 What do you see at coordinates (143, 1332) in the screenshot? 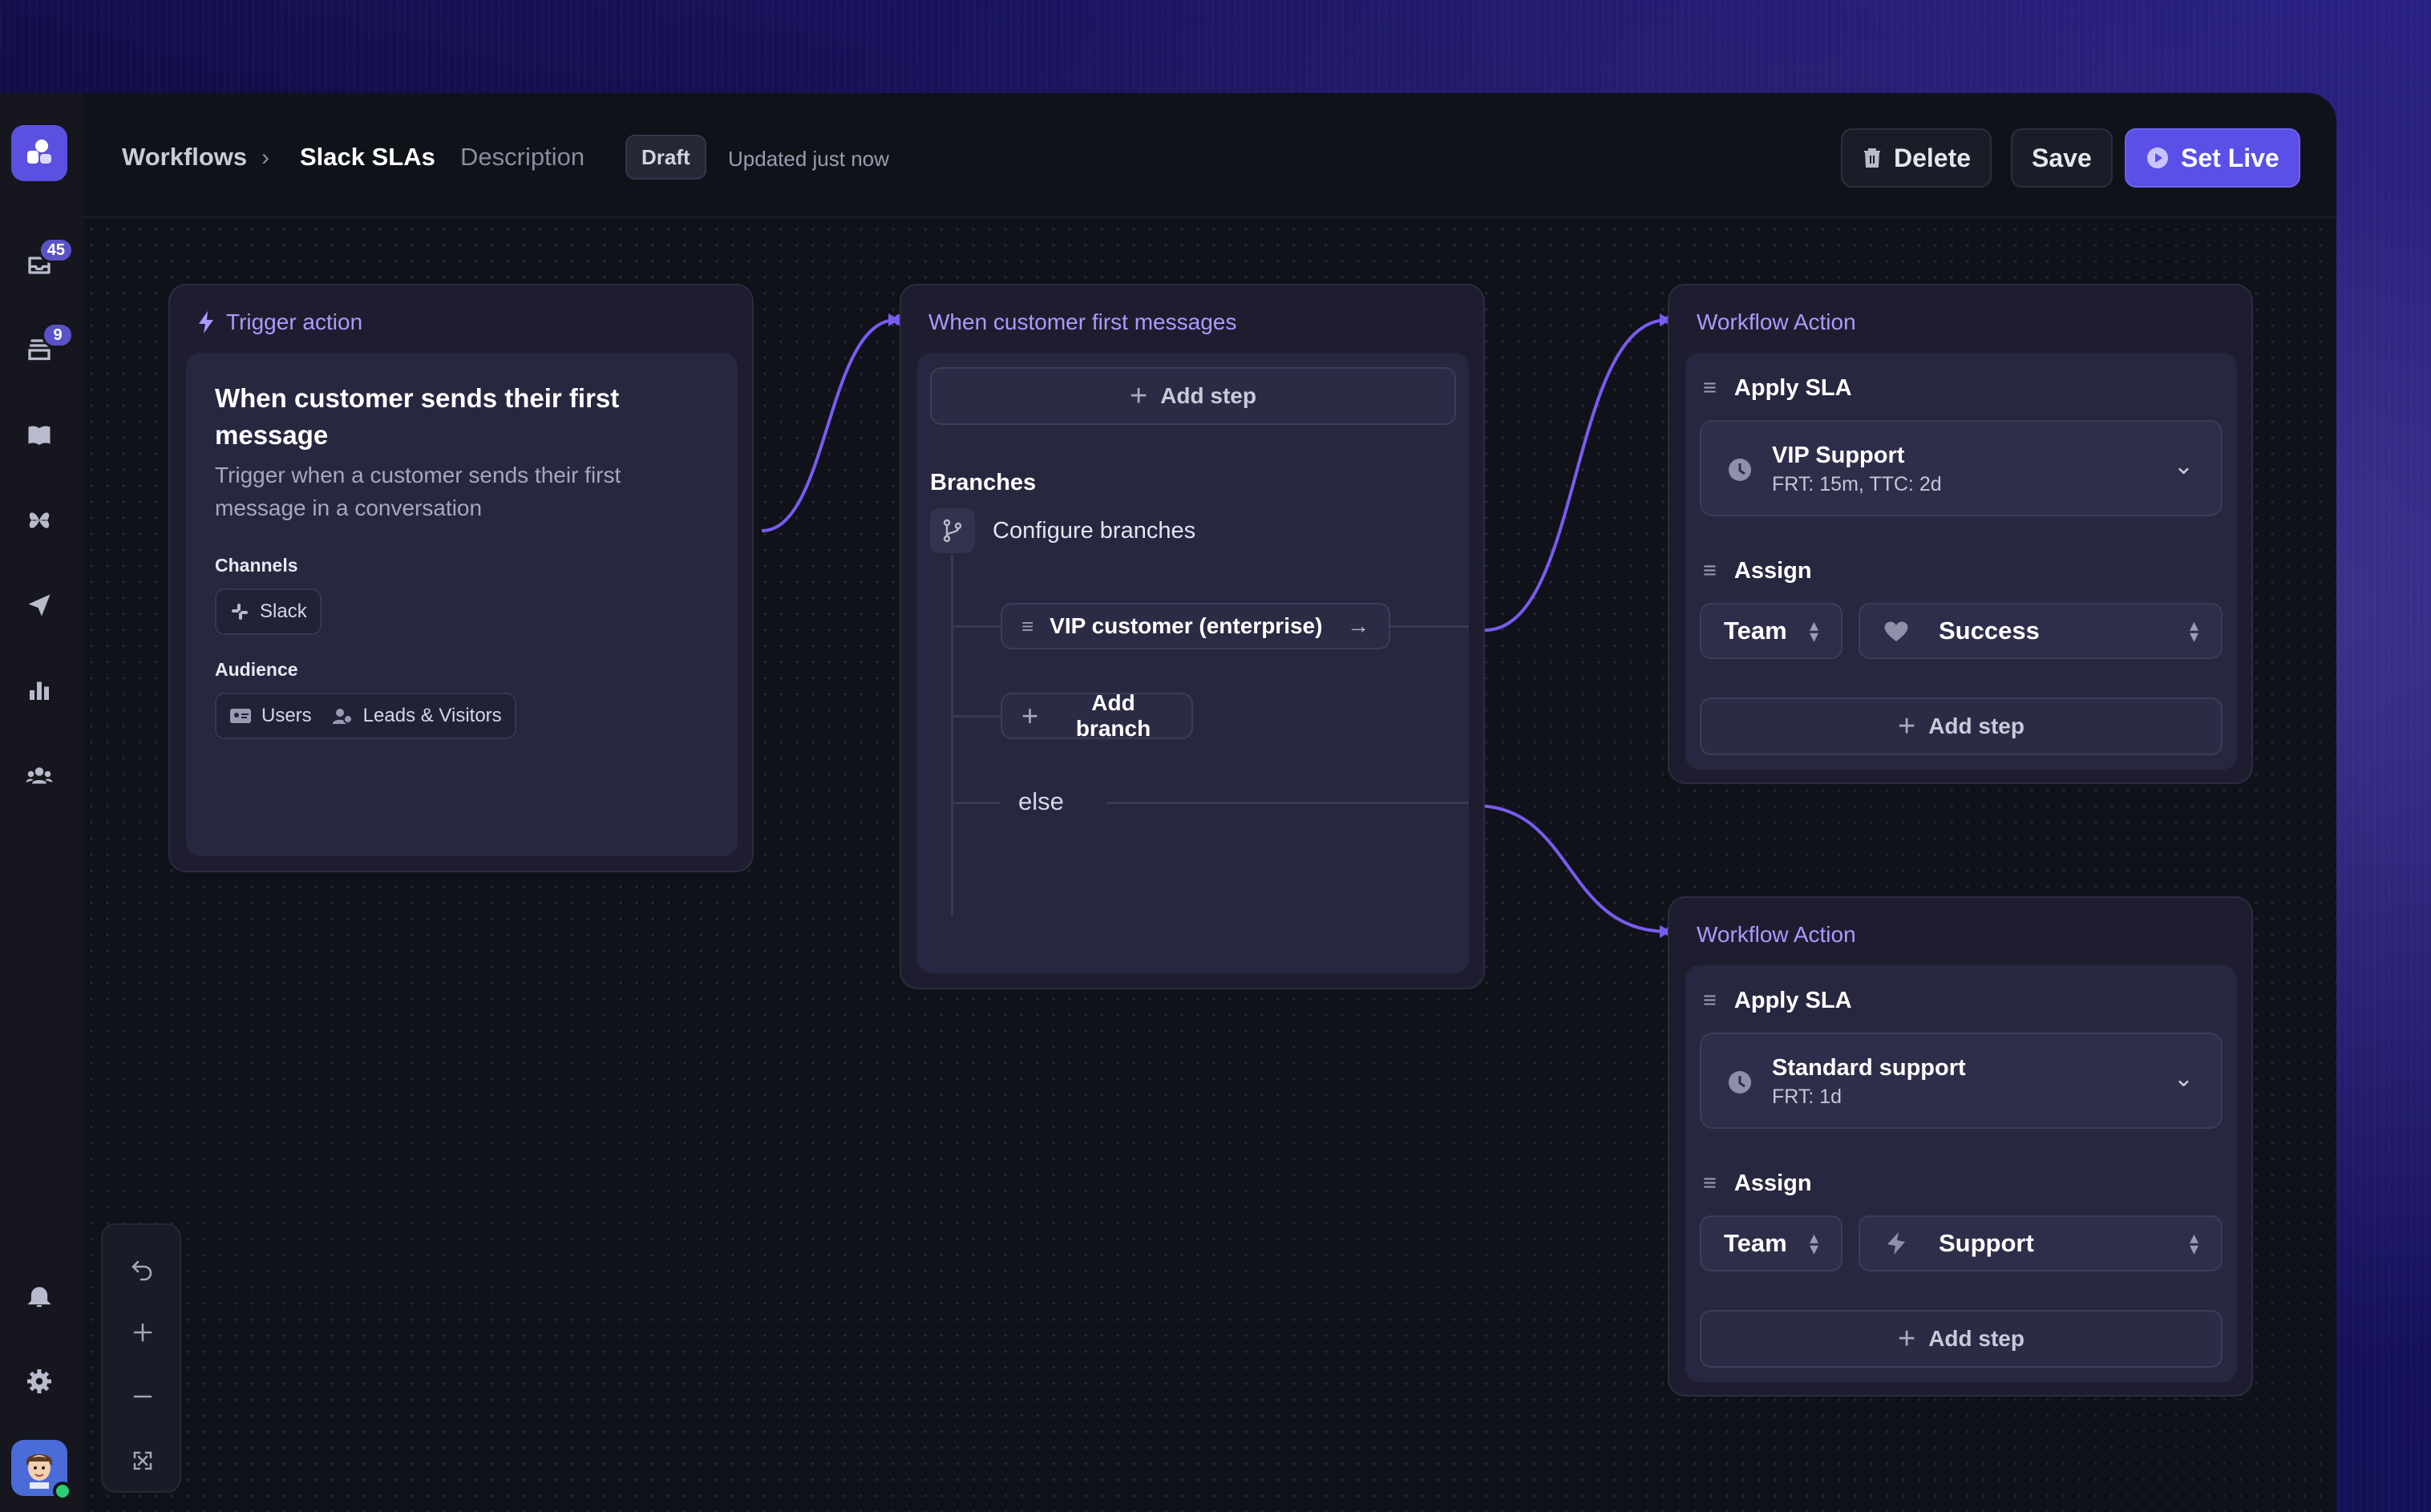
I see `zoom-in-icon` at bounding box center [143, 1332].